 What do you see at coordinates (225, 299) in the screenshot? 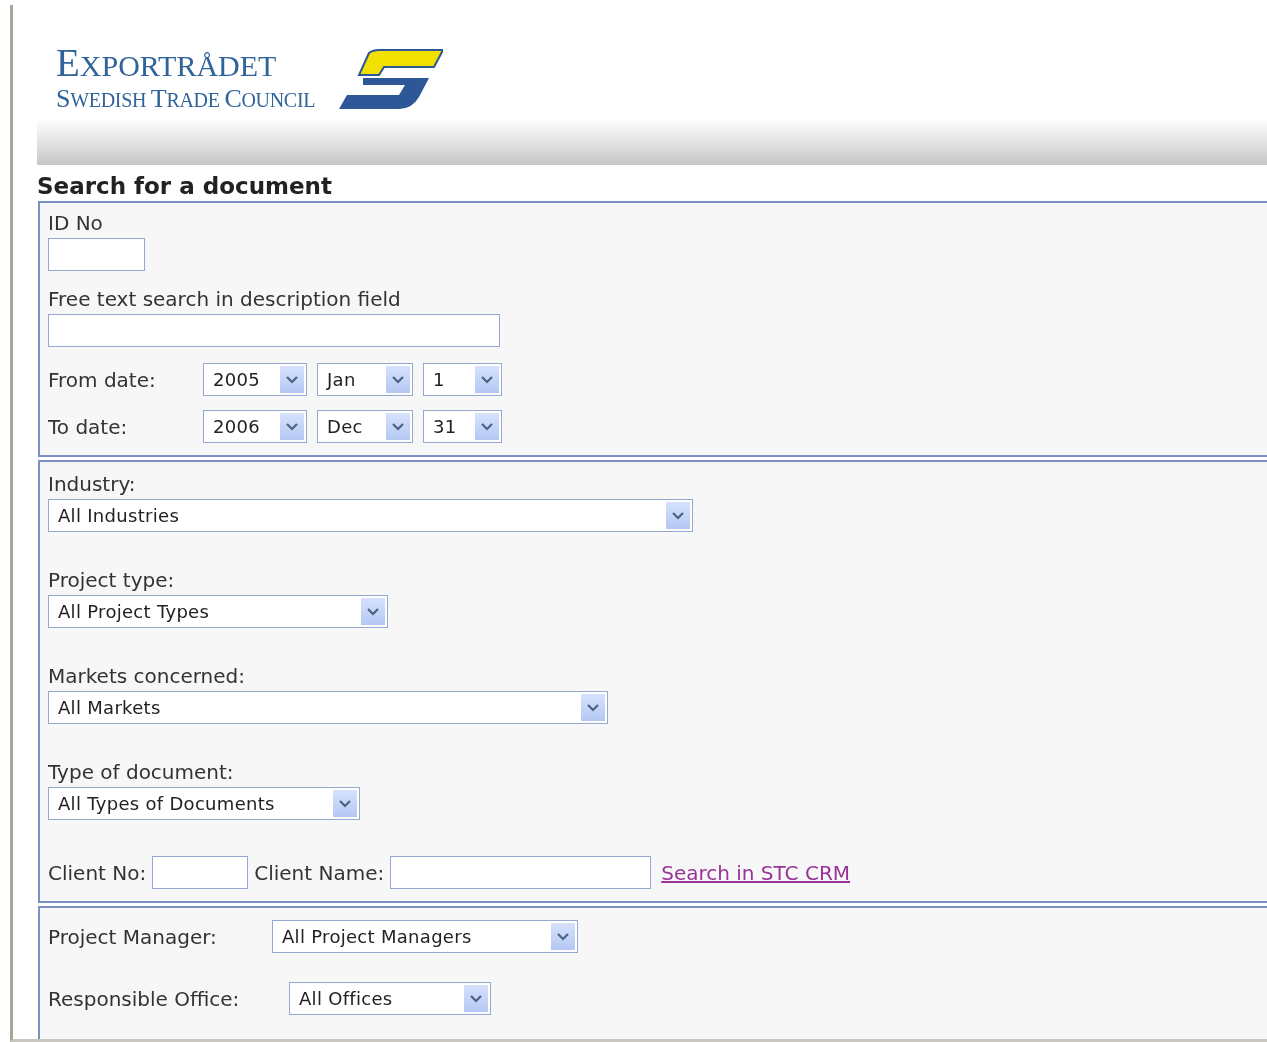
I see `field-label: Free text search in description field` at bounding box center [225, 299].